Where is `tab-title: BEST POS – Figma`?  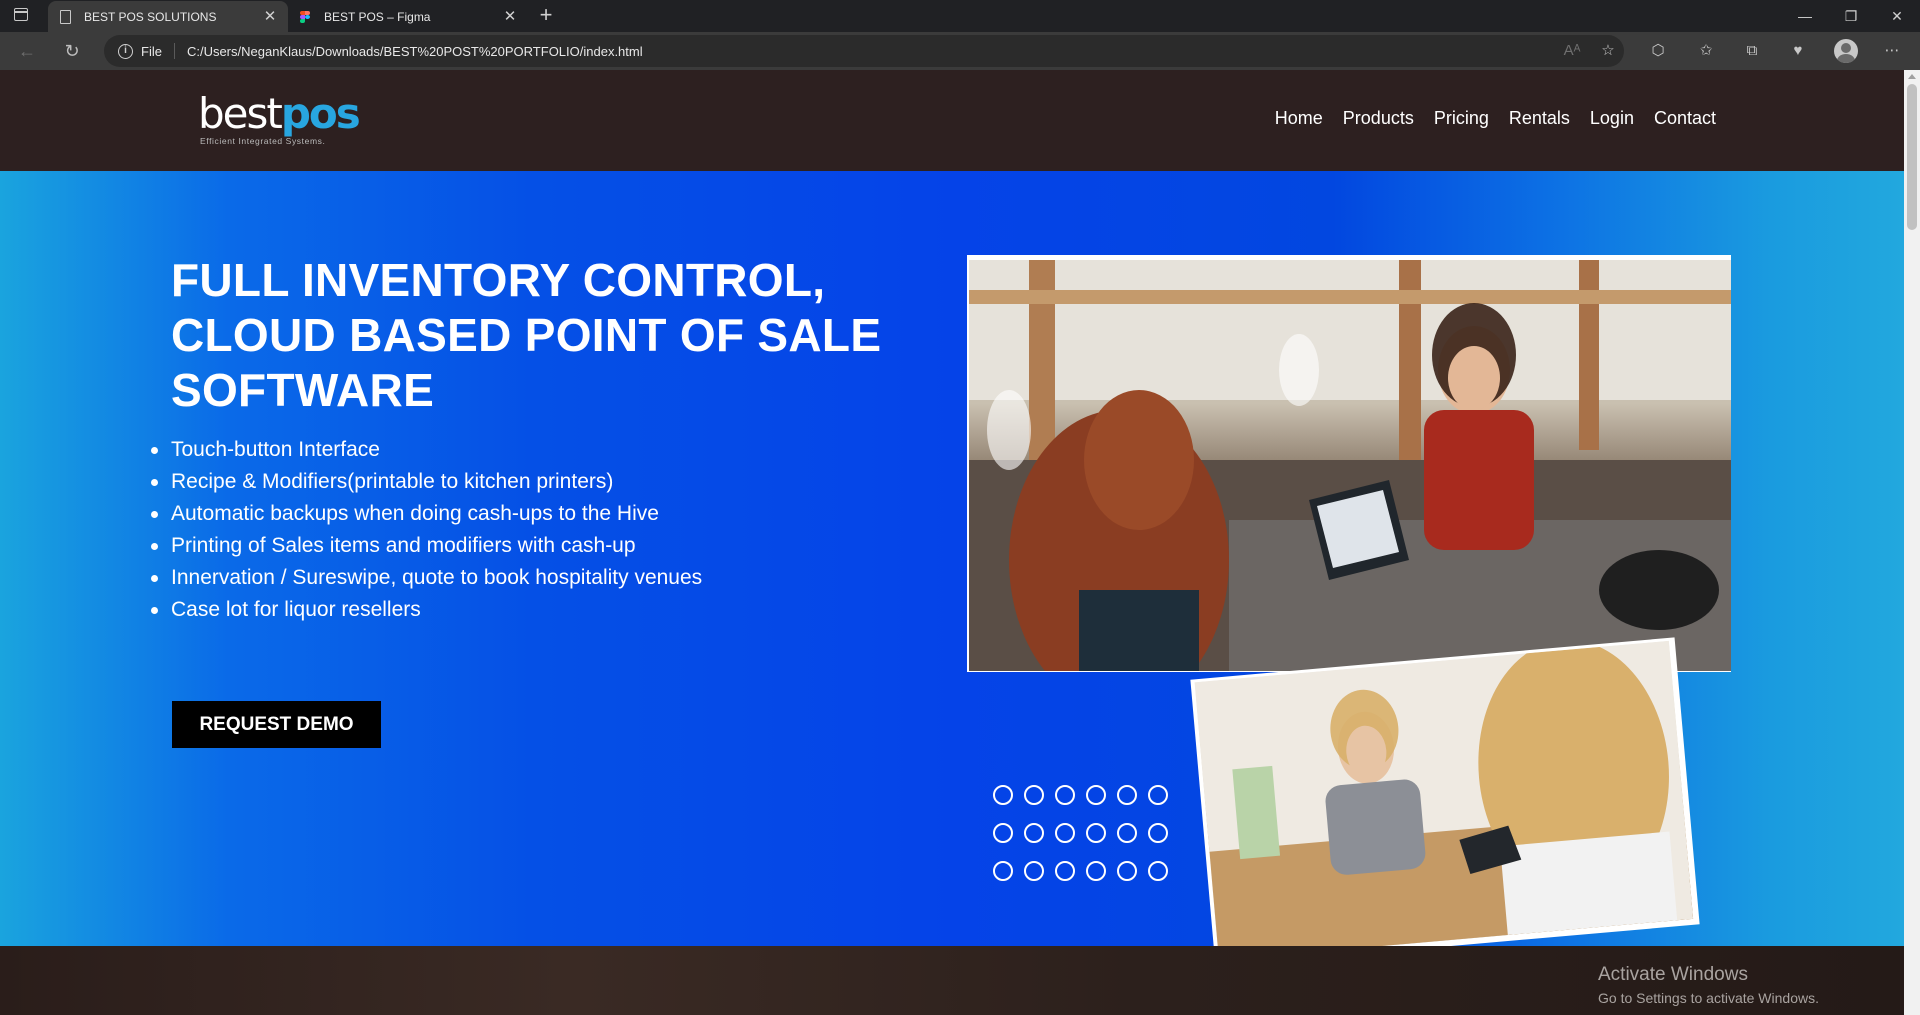
tab-title: BEST POS – Figma is located at coordinates (377, 16).